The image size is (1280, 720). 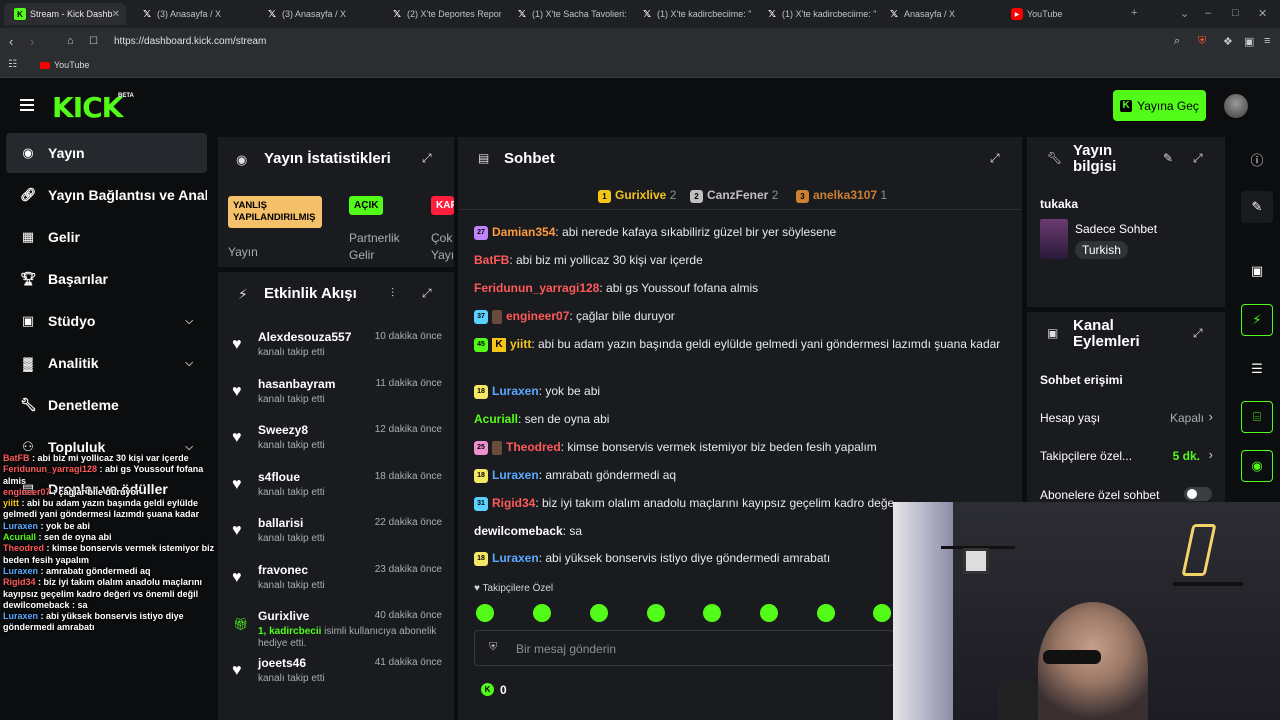 I want to click on home-icon: ⌂, so click(x=70, y=41).